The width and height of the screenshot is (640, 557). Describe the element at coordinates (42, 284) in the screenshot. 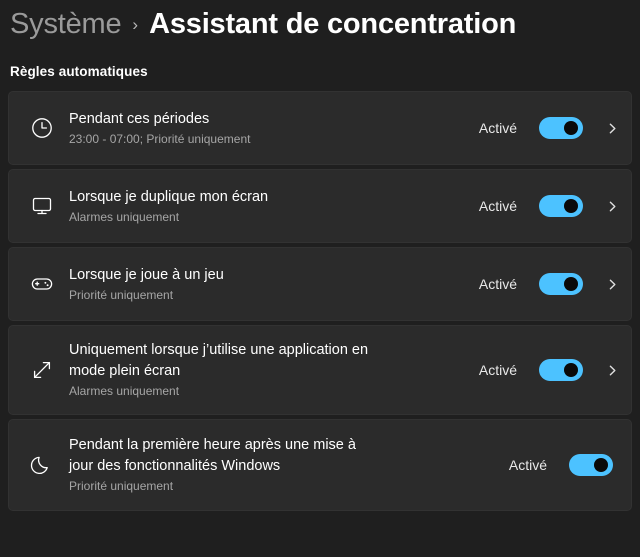

I see `gamepad-icon` at that location.